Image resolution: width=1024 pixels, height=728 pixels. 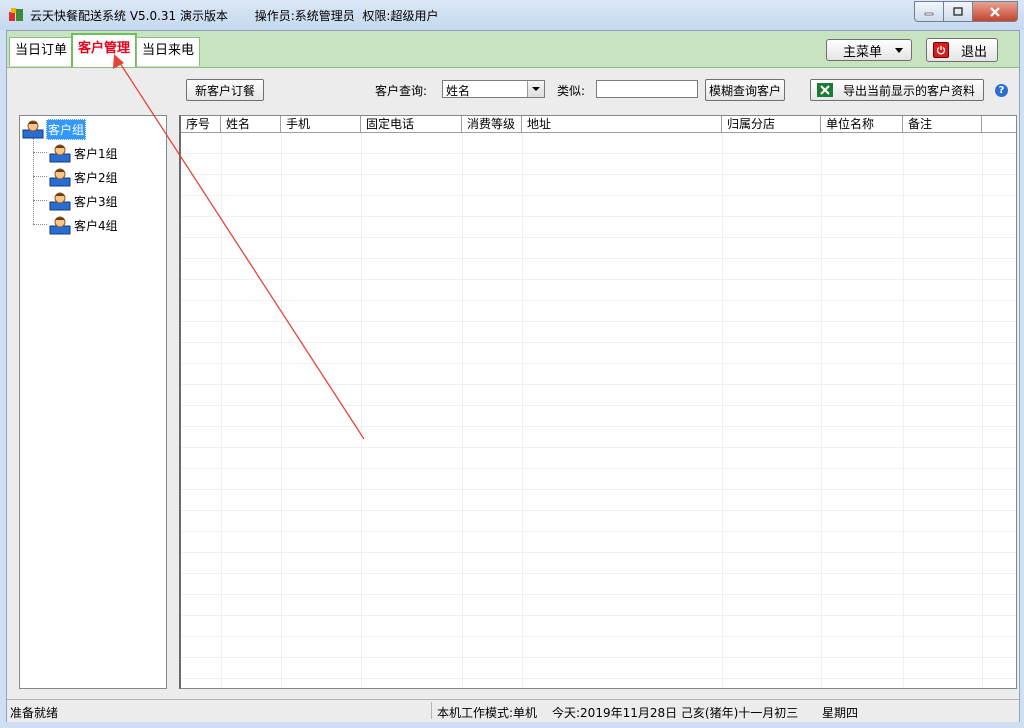 What do you see at coordinates (234, 16) in the screenshot?
I see `window-title: 云天快餐配送系统 V5.0.31 演示版本 操作员:系统管理员 权限:超级用户` at bounding box center [234, 16].